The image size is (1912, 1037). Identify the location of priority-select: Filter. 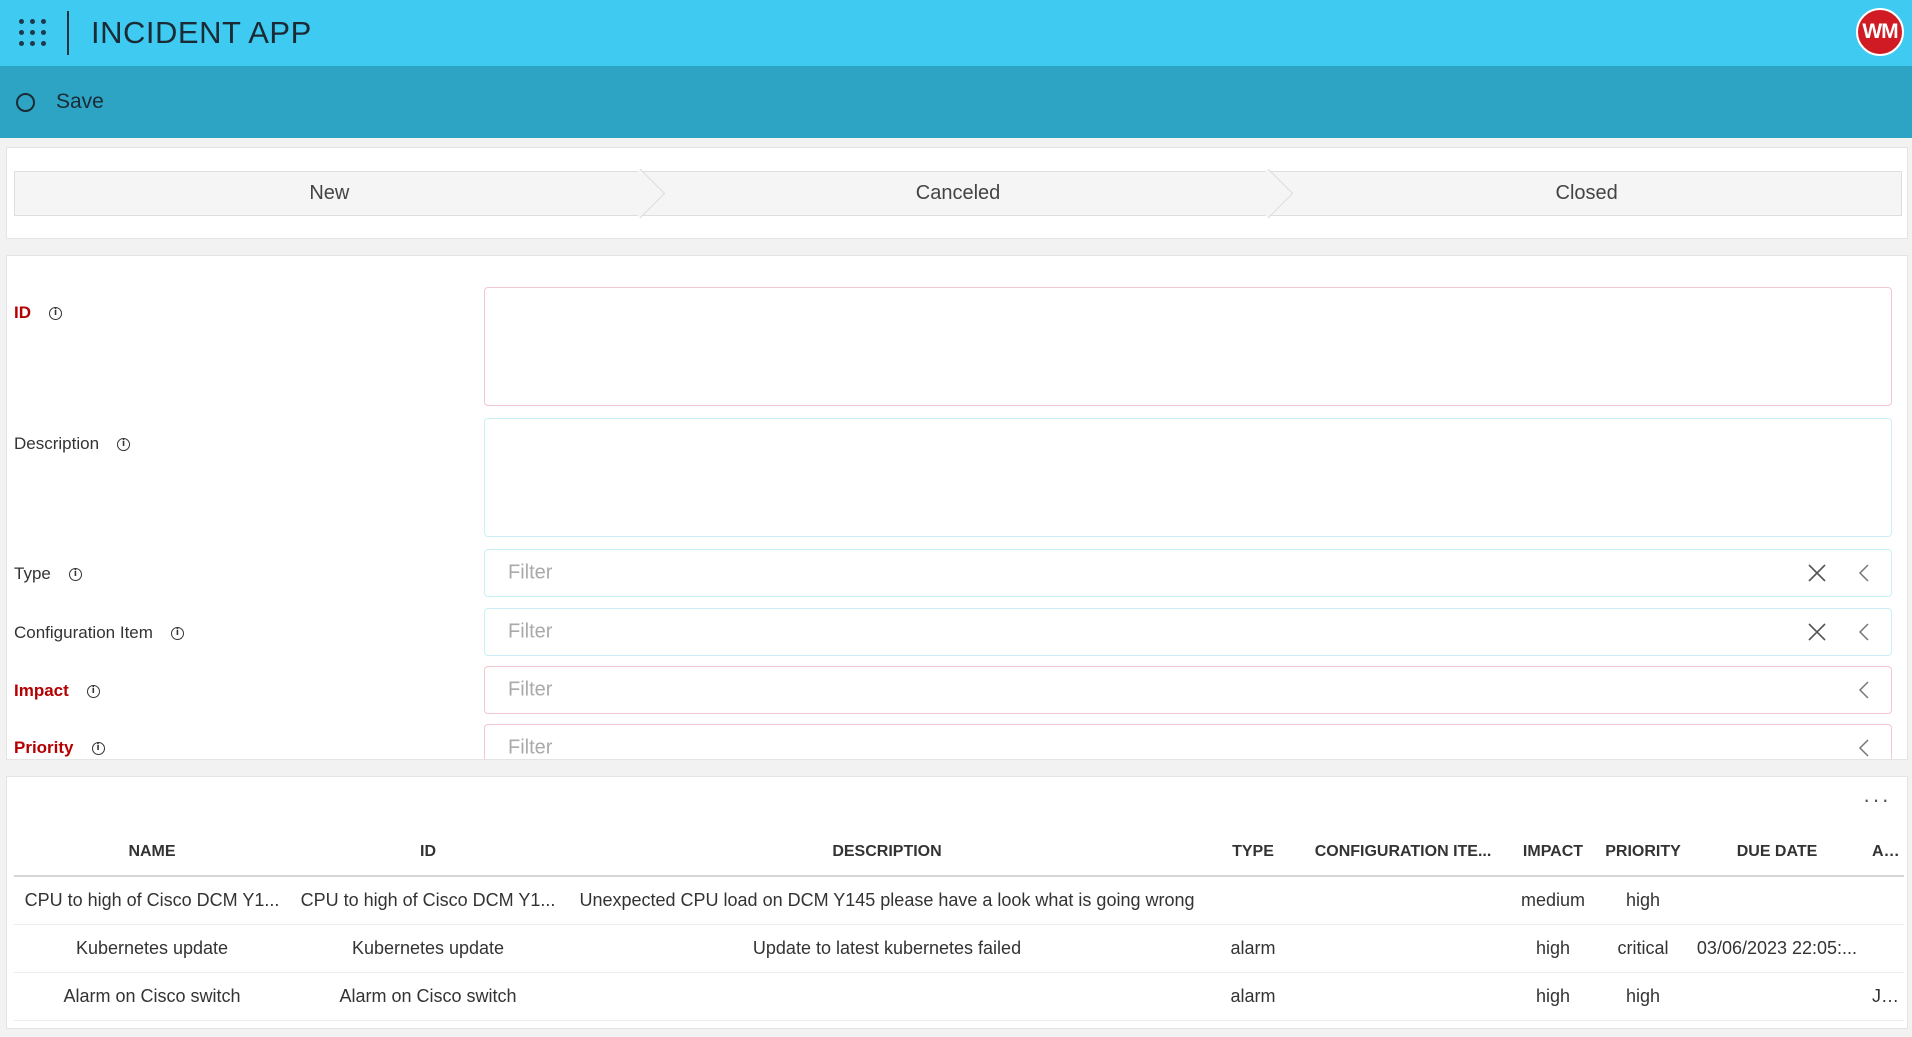
(1188, 741).